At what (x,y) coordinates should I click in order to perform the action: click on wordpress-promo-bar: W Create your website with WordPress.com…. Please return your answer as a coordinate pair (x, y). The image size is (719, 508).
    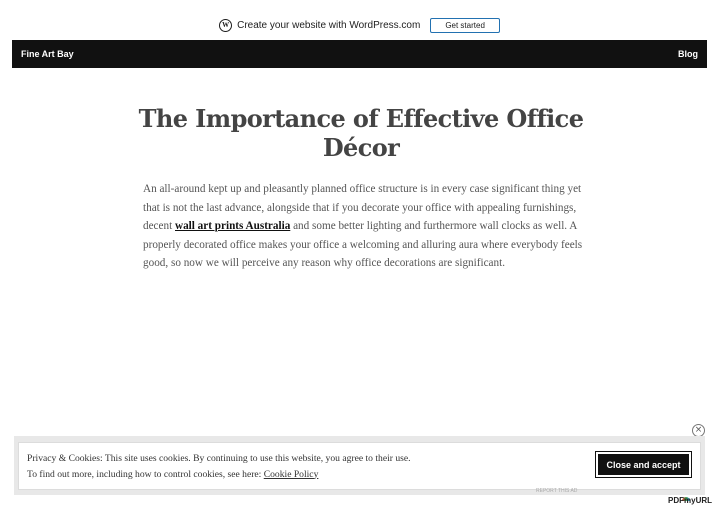
    Looking at the image, I should click on (359, 25).